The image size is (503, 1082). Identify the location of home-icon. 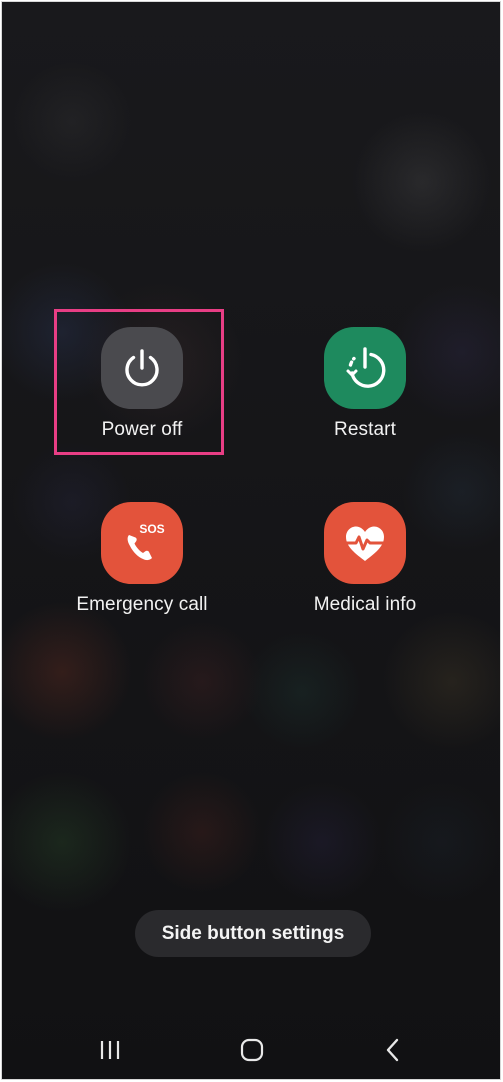
(252, 1050).